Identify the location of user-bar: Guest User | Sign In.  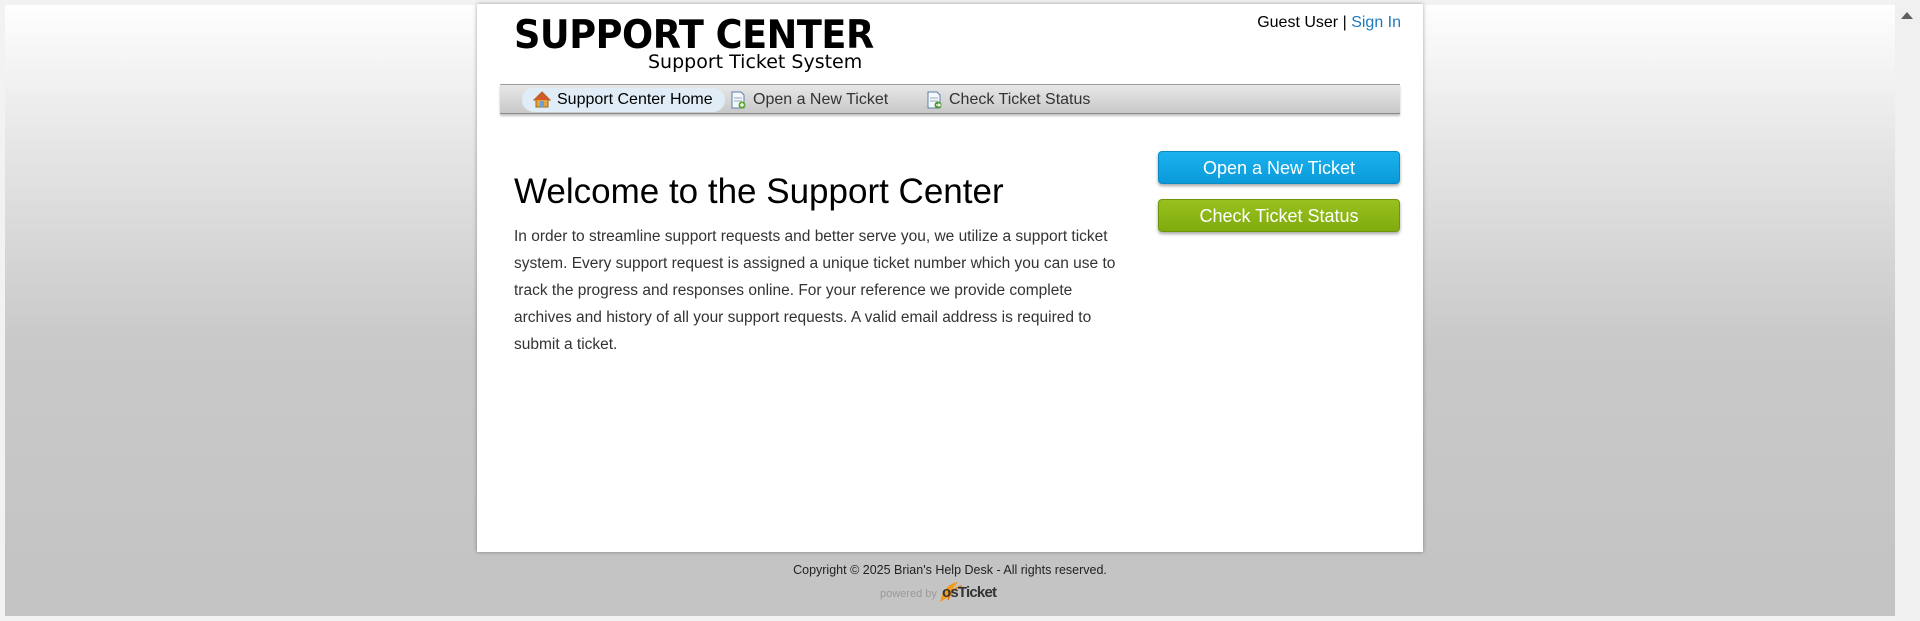
(1329, 23).